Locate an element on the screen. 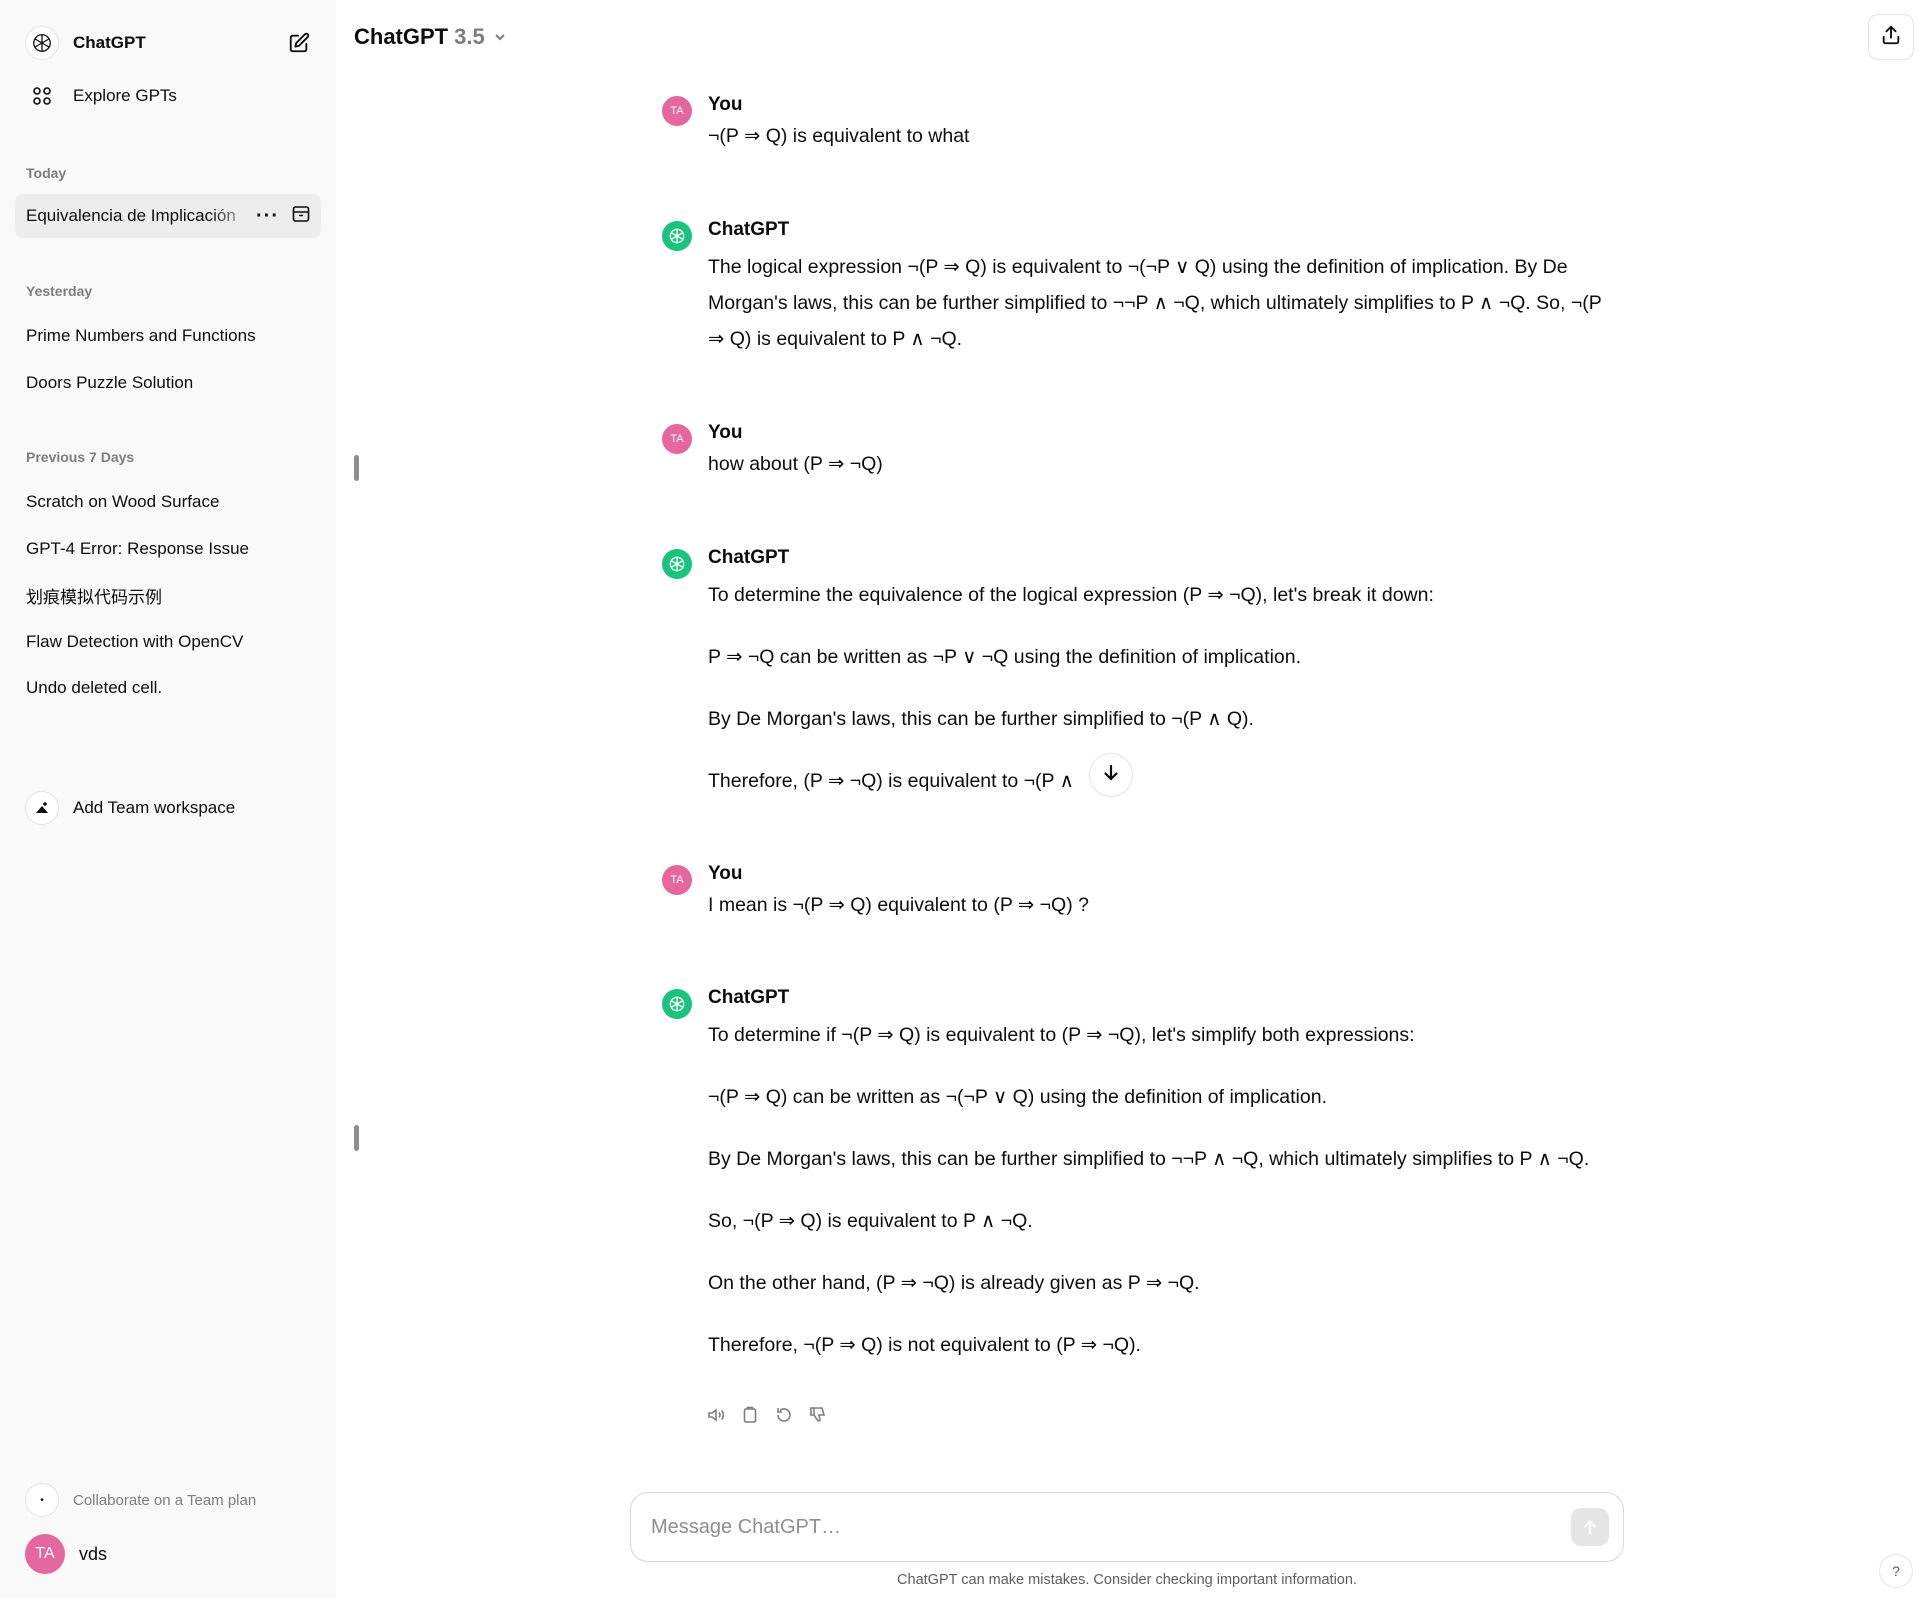 This screenshot has width=1921, height=1598. chat-item-title: Scratch on Wood Surface is located at coordinates (123, 501).